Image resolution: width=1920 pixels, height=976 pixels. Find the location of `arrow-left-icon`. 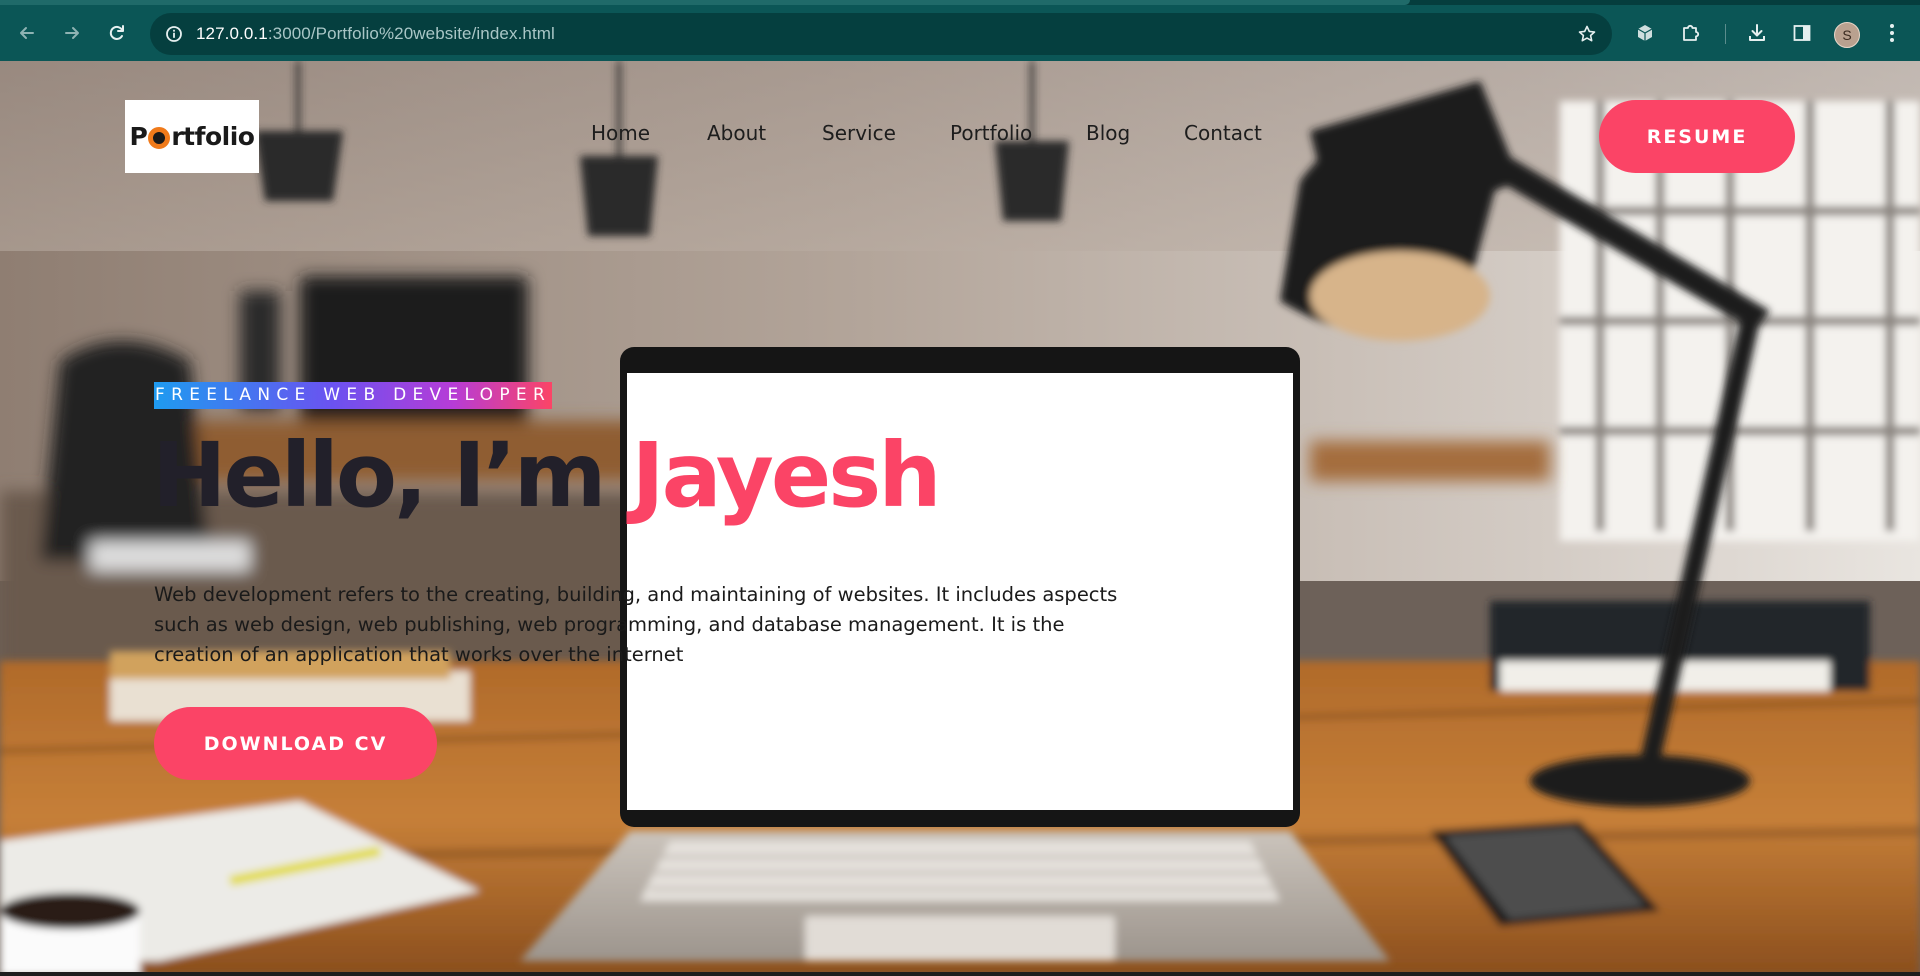

arrow-left-icon is located at coordinates (27, 33).